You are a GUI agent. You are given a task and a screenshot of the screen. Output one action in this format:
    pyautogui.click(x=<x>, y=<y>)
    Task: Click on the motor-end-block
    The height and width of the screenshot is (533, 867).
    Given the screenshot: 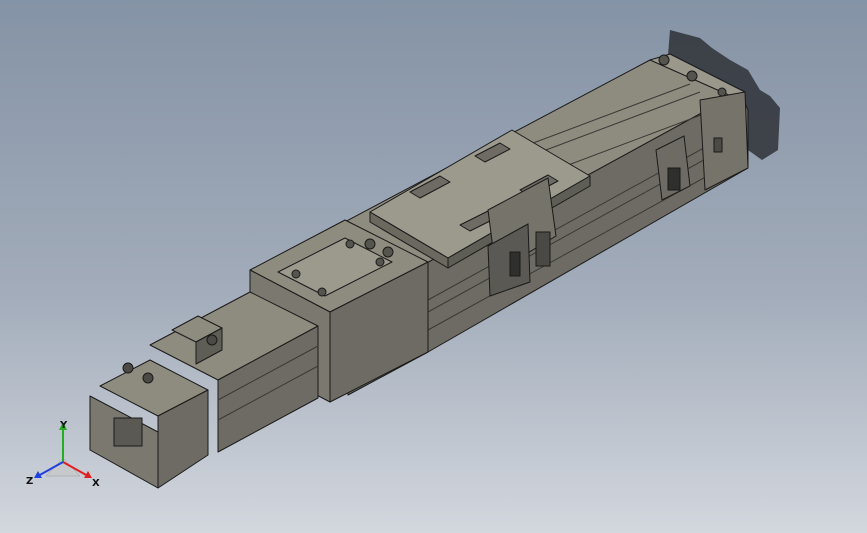 What is the action you would take?
    pyautogui.click(x=149, y=424)
    